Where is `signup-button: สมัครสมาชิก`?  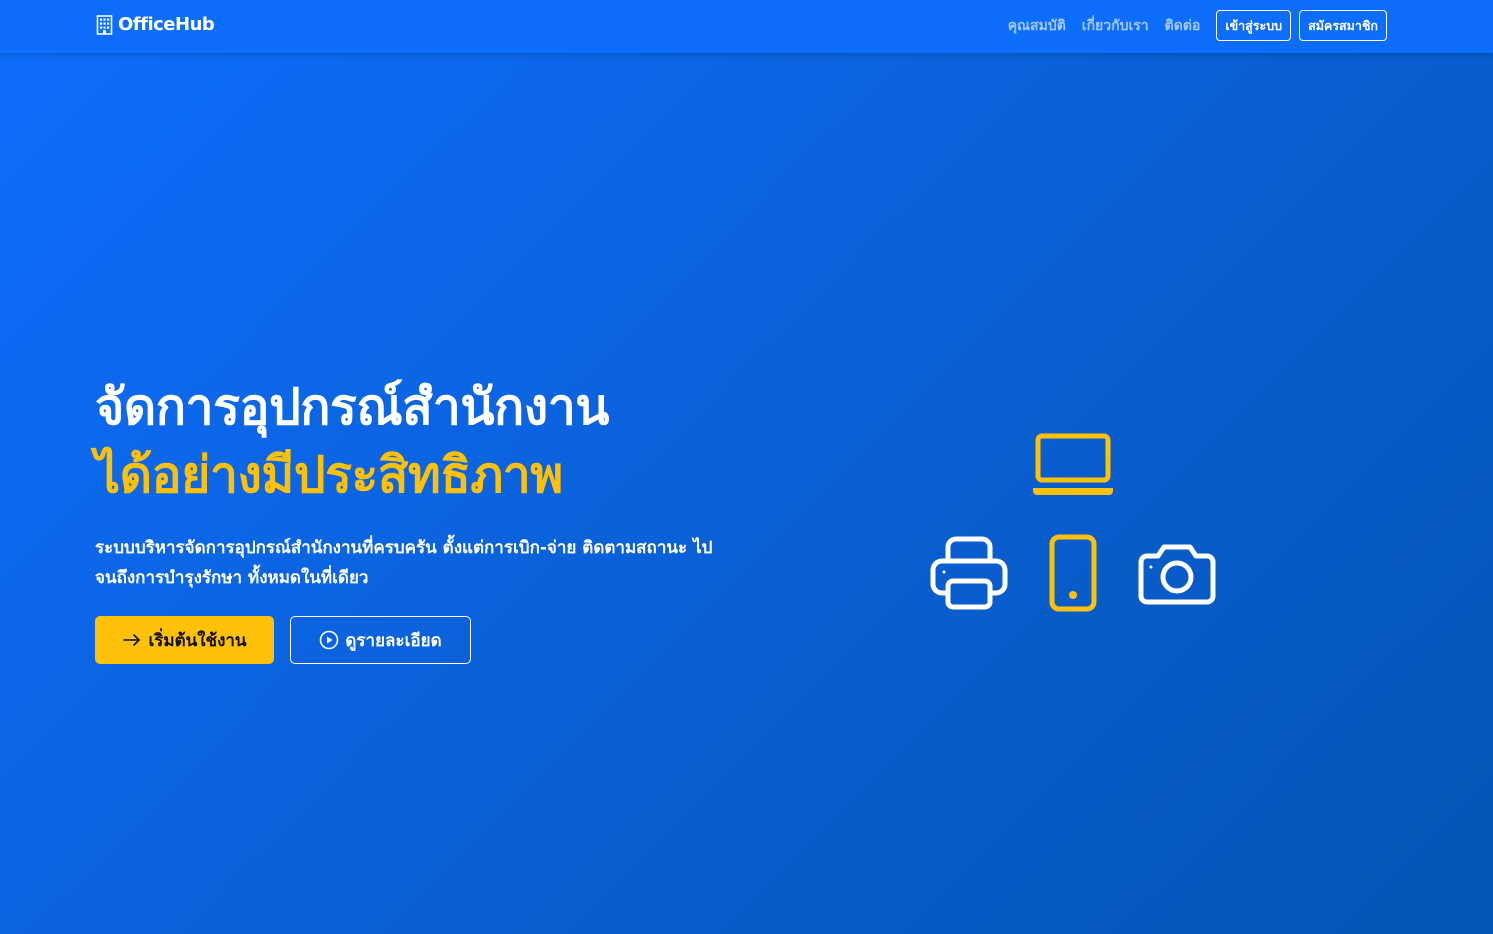
signup-button: สมัครสมาชิก is located at coordinates (1343, 25).